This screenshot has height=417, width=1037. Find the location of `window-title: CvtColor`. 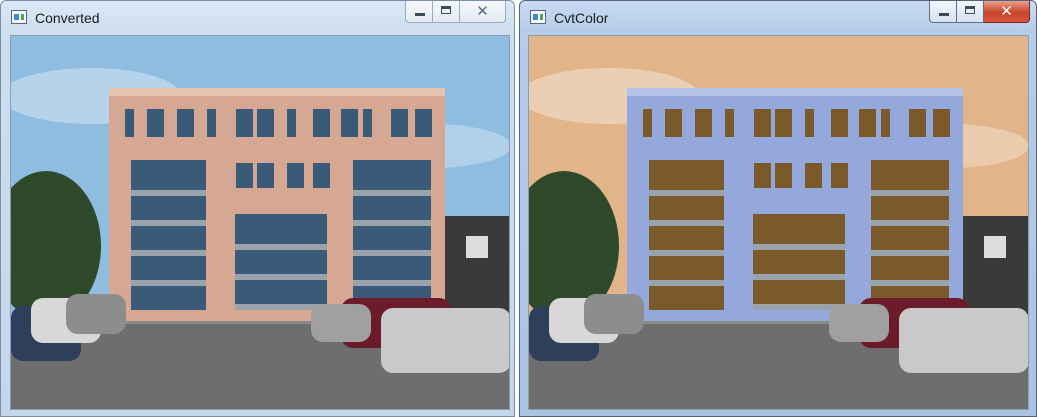

window-title: CvtColor is located at coordinates (581, 18).